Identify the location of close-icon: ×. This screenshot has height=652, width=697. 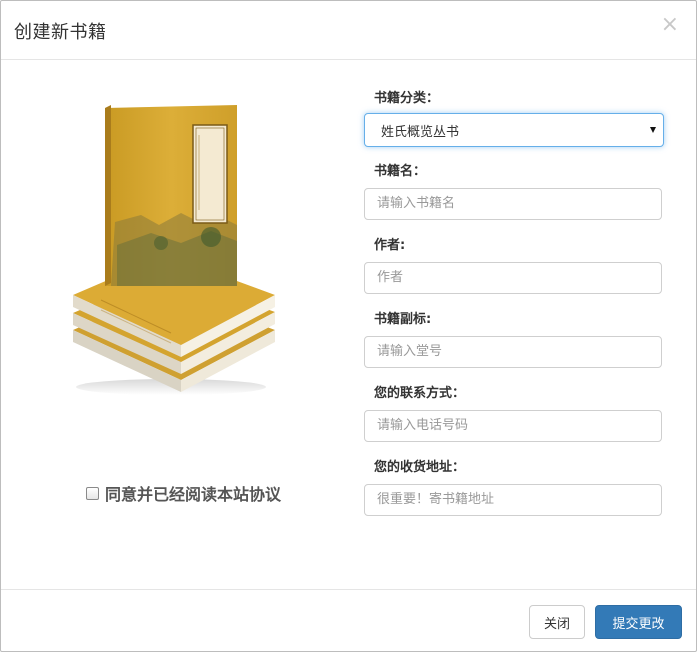
(670, 25).